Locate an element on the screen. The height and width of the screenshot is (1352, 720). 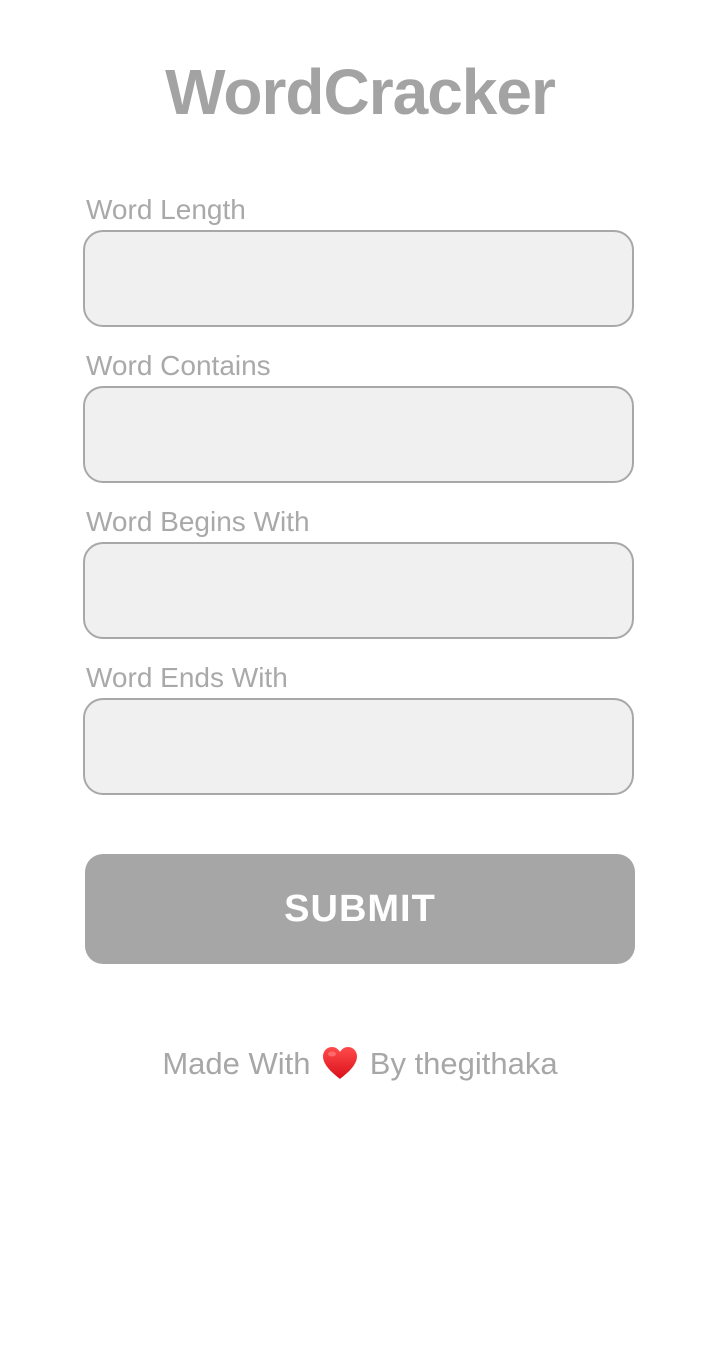
footer-prefix: Made With is located at coordinates (236, 1063).